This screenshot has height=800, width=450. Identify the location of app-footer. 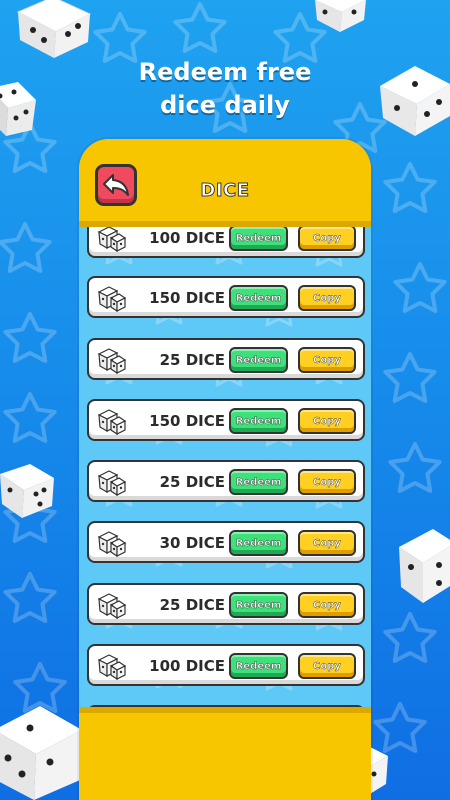
(225, 753).